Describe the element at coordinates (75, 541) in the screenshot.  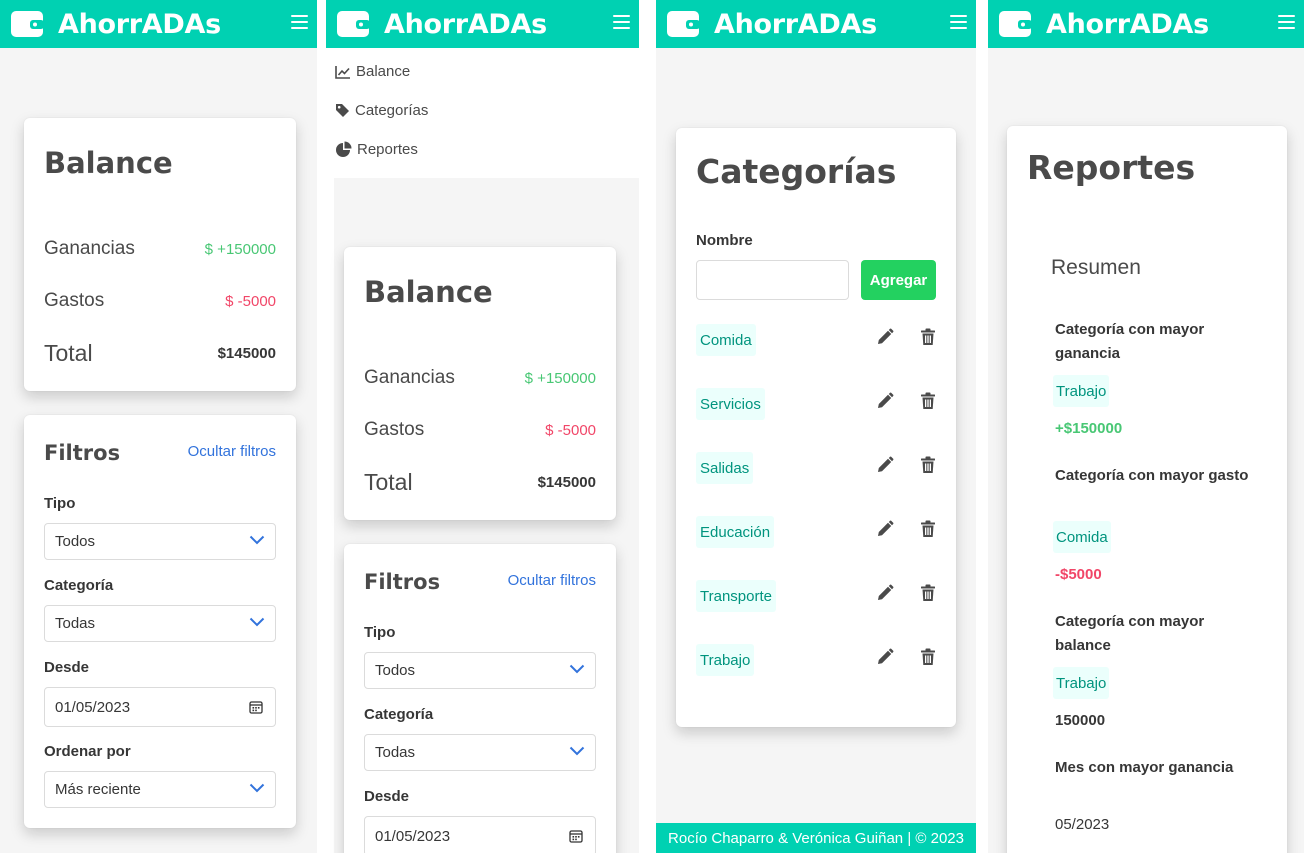
I see `tipo-select-value: Todos` at that location.